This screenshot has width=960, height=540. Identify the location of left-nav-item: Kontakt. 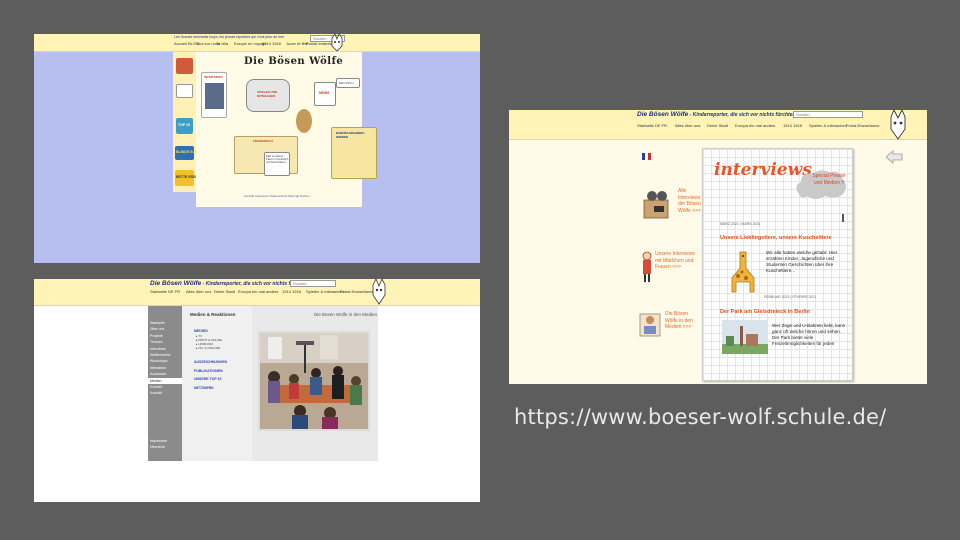
(165, 393).